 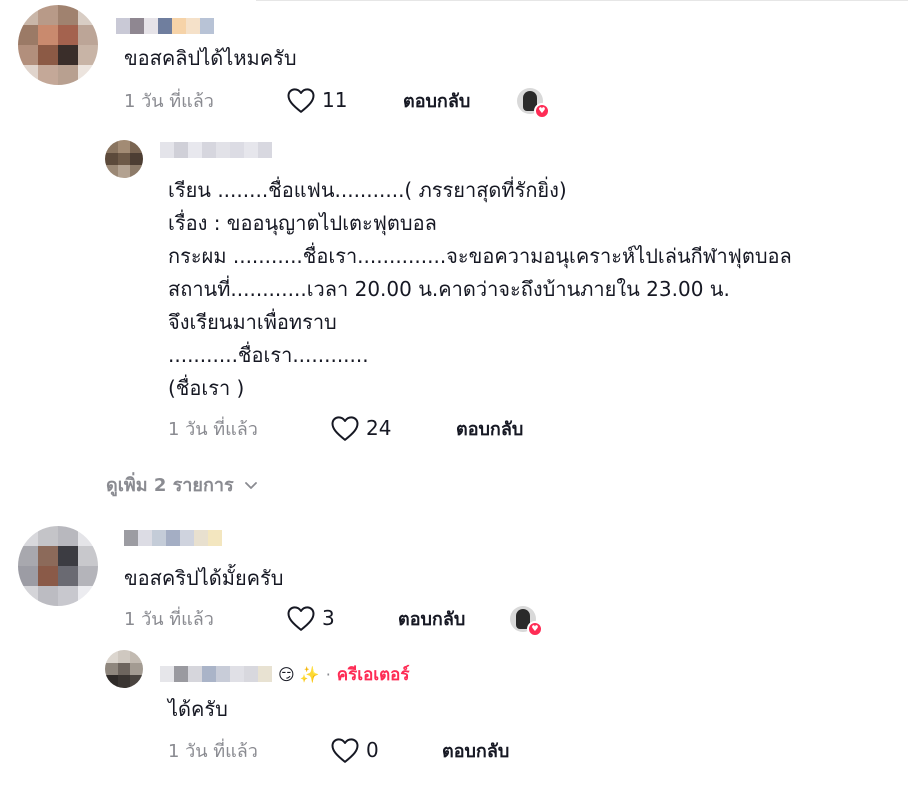 What do you see at coordinates (252, 322) in the screenshot?
I see `reply-text-line: จึงเรียนมาเพื่อทราบ` at bounding box center [252, 322].